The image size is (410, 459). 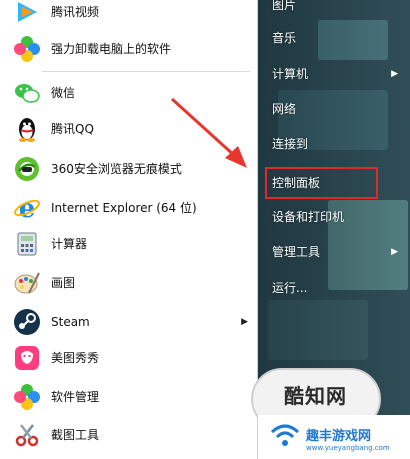 I want to click on sys-link-label: 音乐, so click(x=284, y=38).